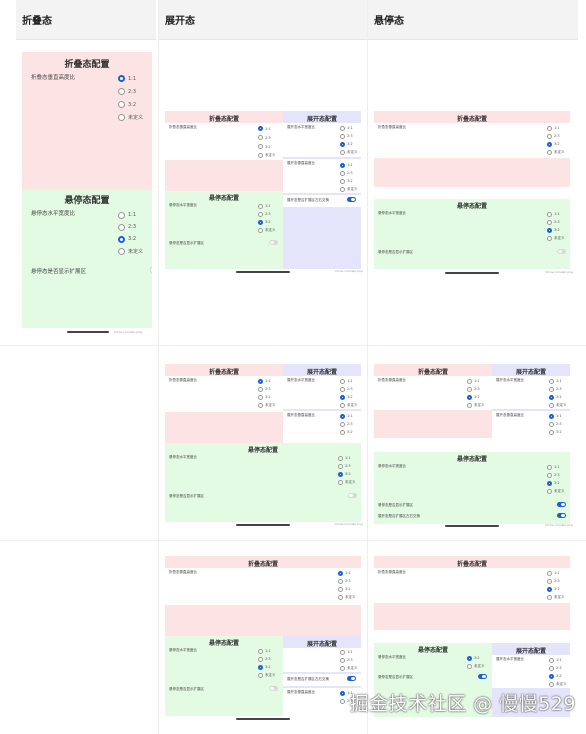 This screenshot has width=586, height=734. I want to click on expand-toggle-switch, so click(561, 515).